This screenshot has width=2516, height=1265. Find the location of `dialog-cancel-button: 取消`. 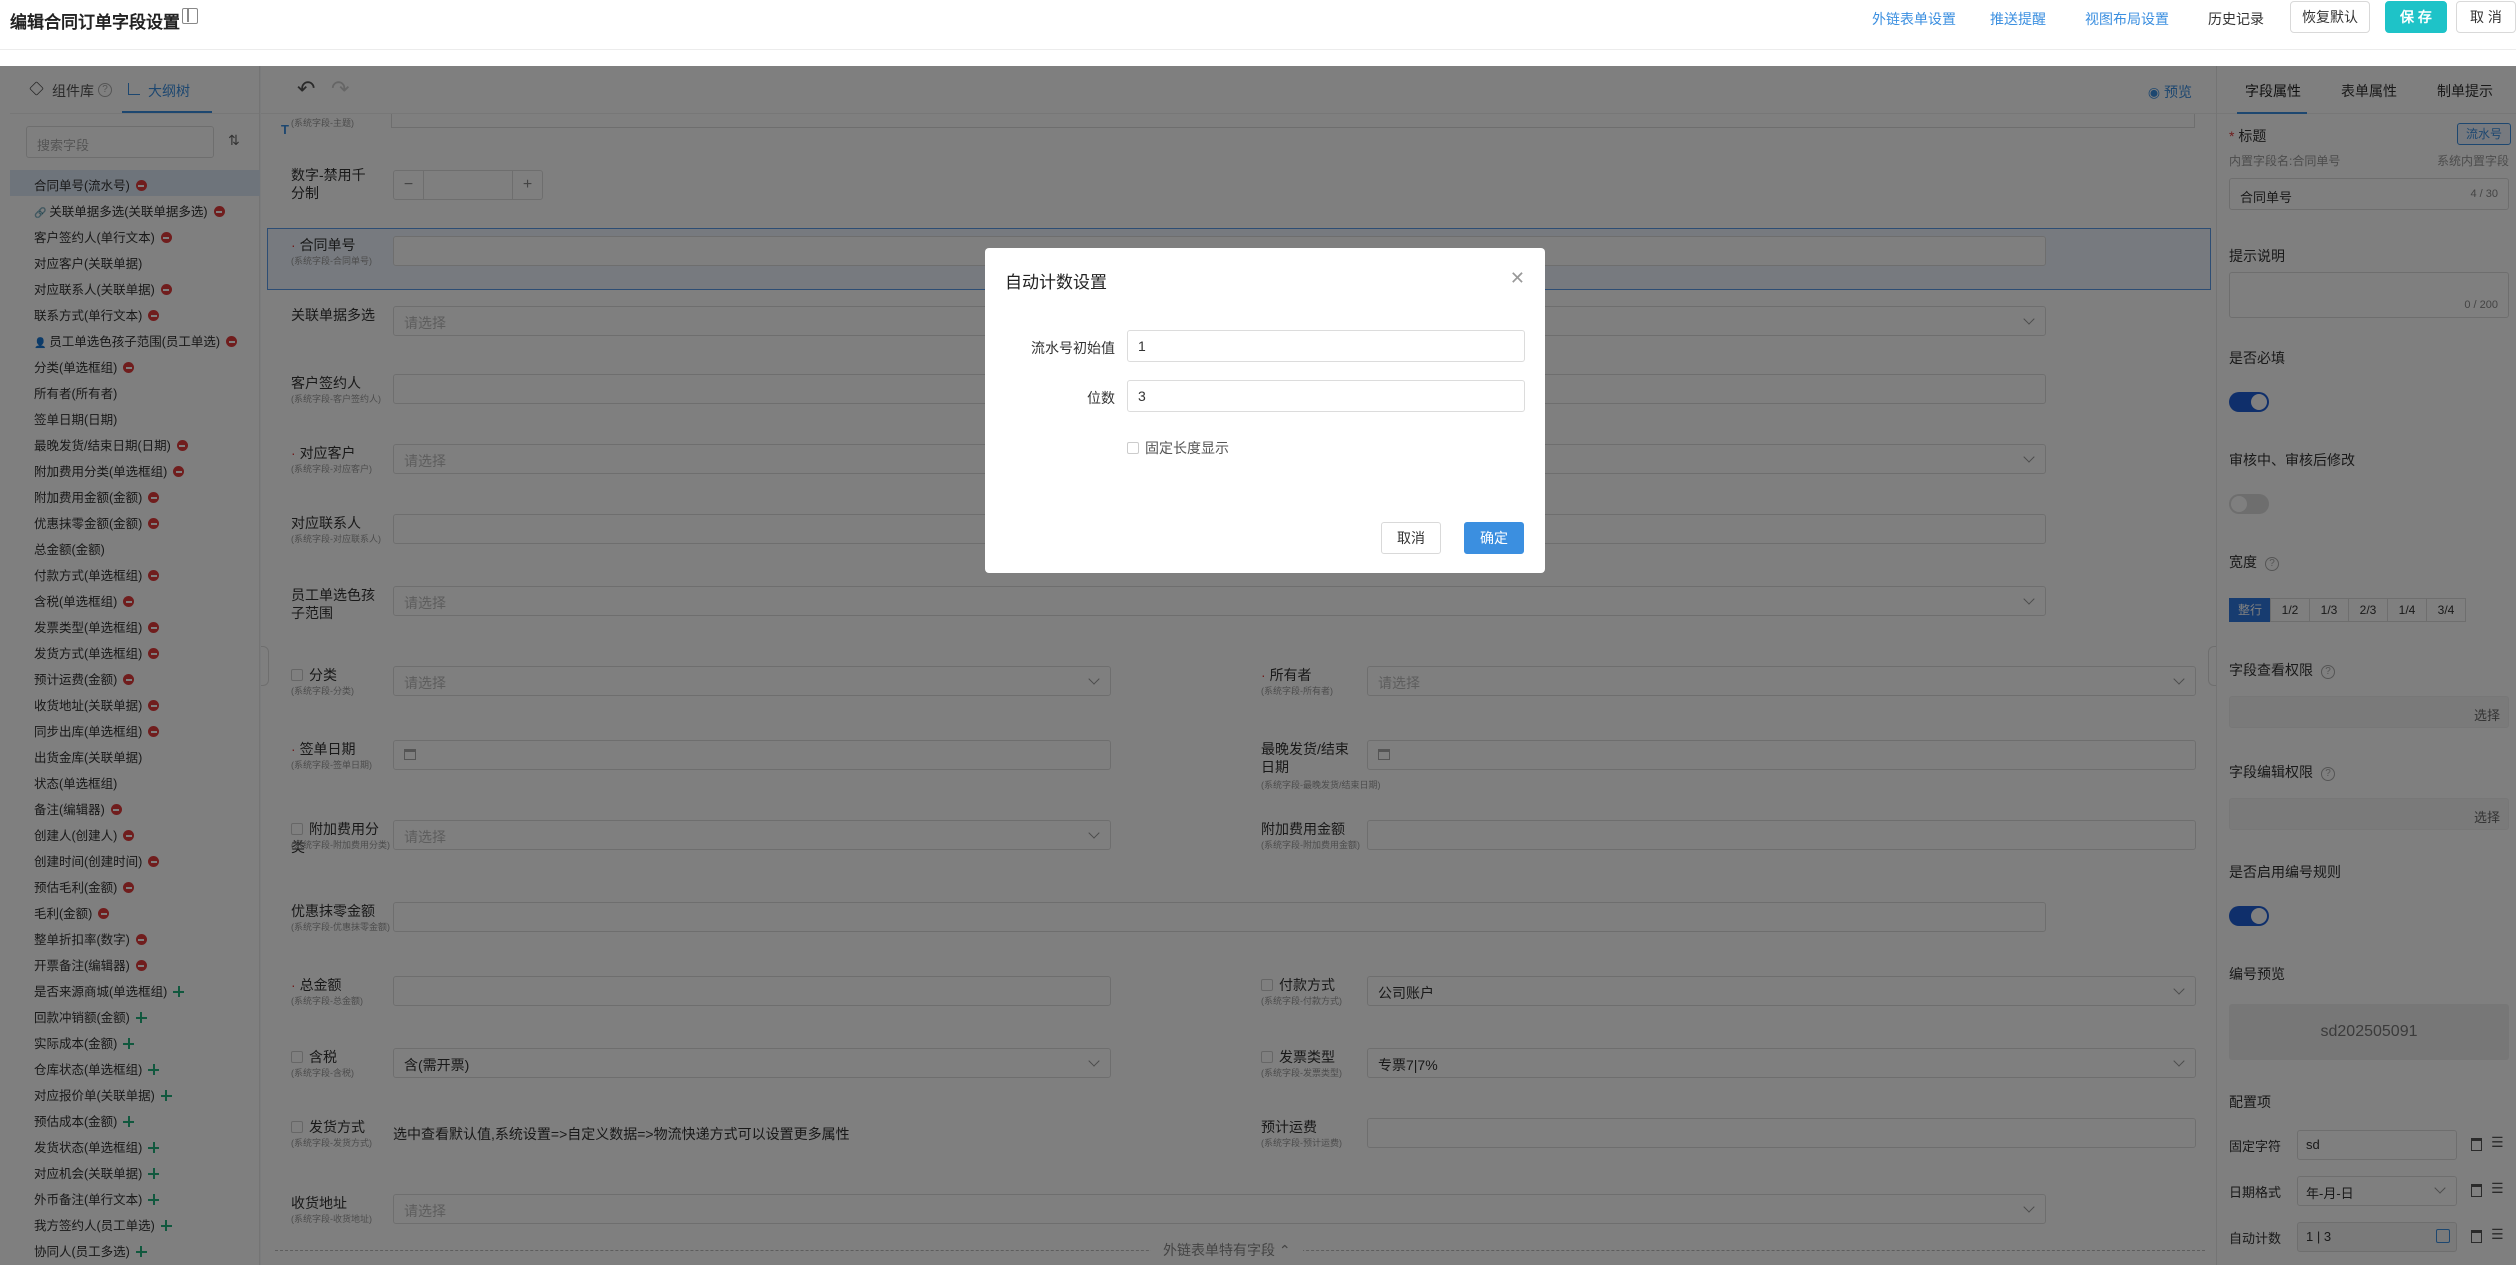

dialog-cancel-button: 取消 is located at coordinates (1411, 538).